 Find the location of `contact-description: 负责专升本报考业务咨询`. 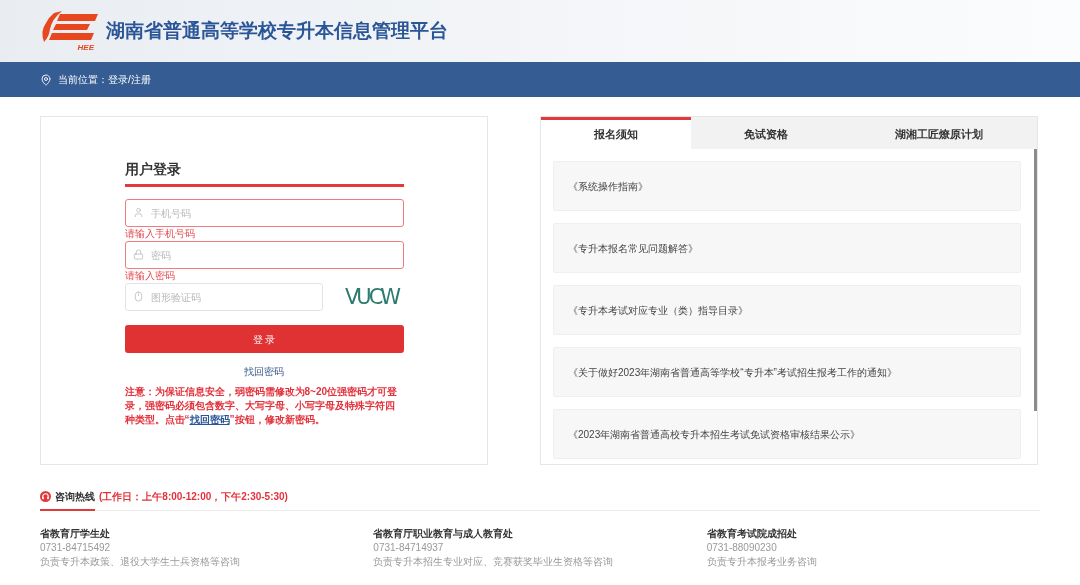

contact-description: 负责专升本报考业务咨询 is located at coordinates (761, 562).